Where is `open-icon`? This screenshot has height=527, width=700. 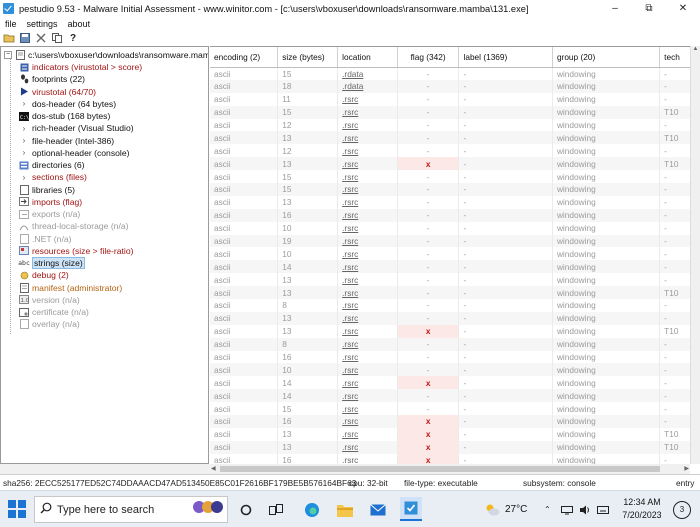 open-icon is located at coordinates (9, 38).